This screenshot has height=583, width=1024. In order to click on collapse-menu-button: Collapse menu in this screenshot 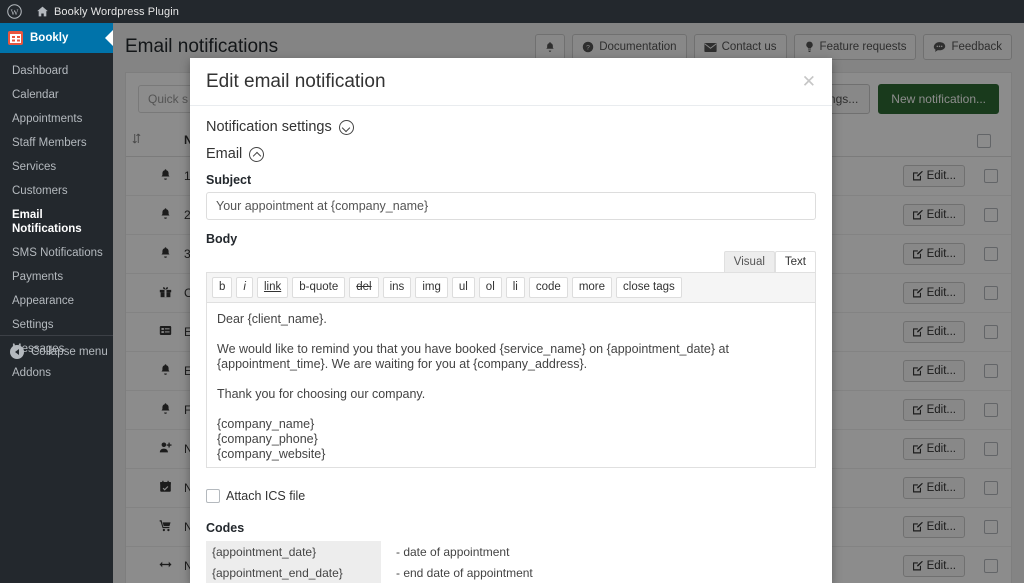, I will do `click(56, 351)`.